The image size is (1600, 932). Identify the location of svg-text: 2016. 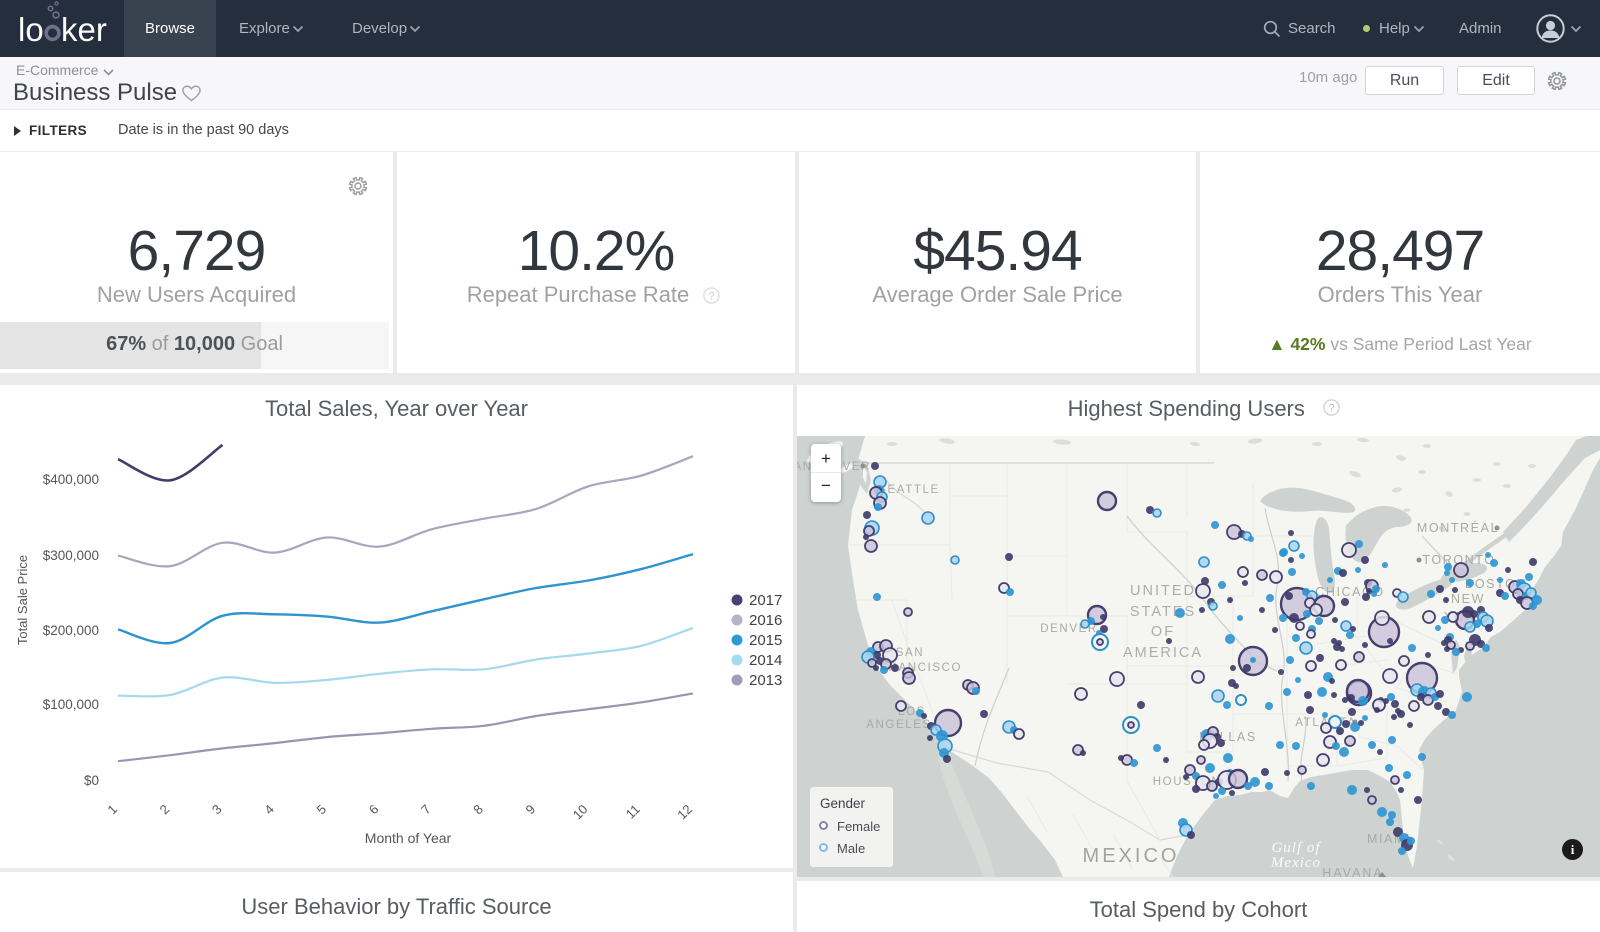
(765, 620).